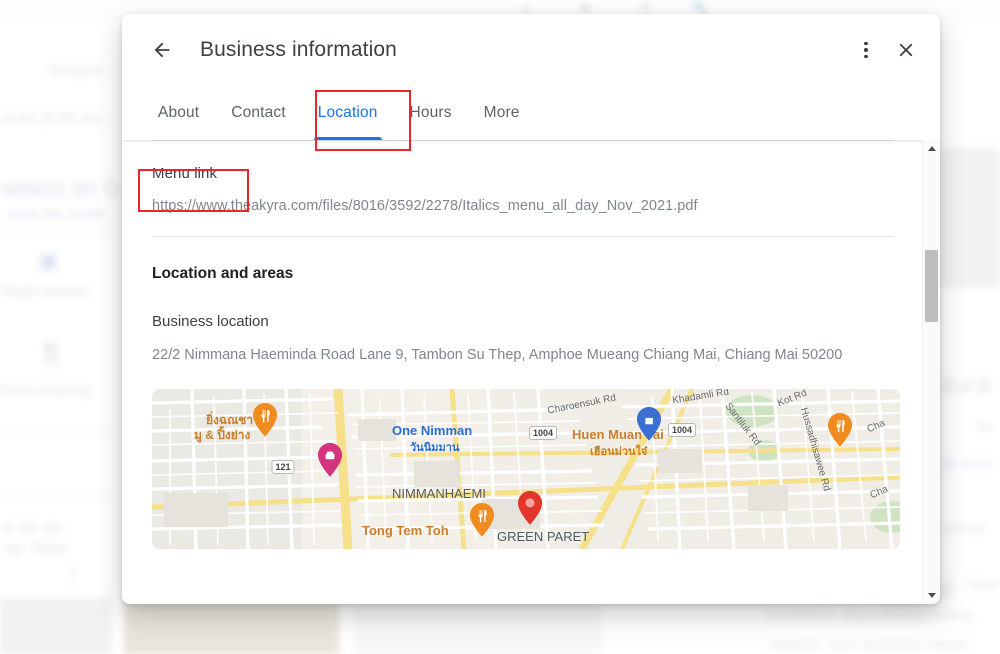 Image resolution: width=1000 pixels, height=654 pixels. What do you see at coordinates (965, 463) in the screenshot?
I see `background-text: gle revie` at bounding box center [965, 463].